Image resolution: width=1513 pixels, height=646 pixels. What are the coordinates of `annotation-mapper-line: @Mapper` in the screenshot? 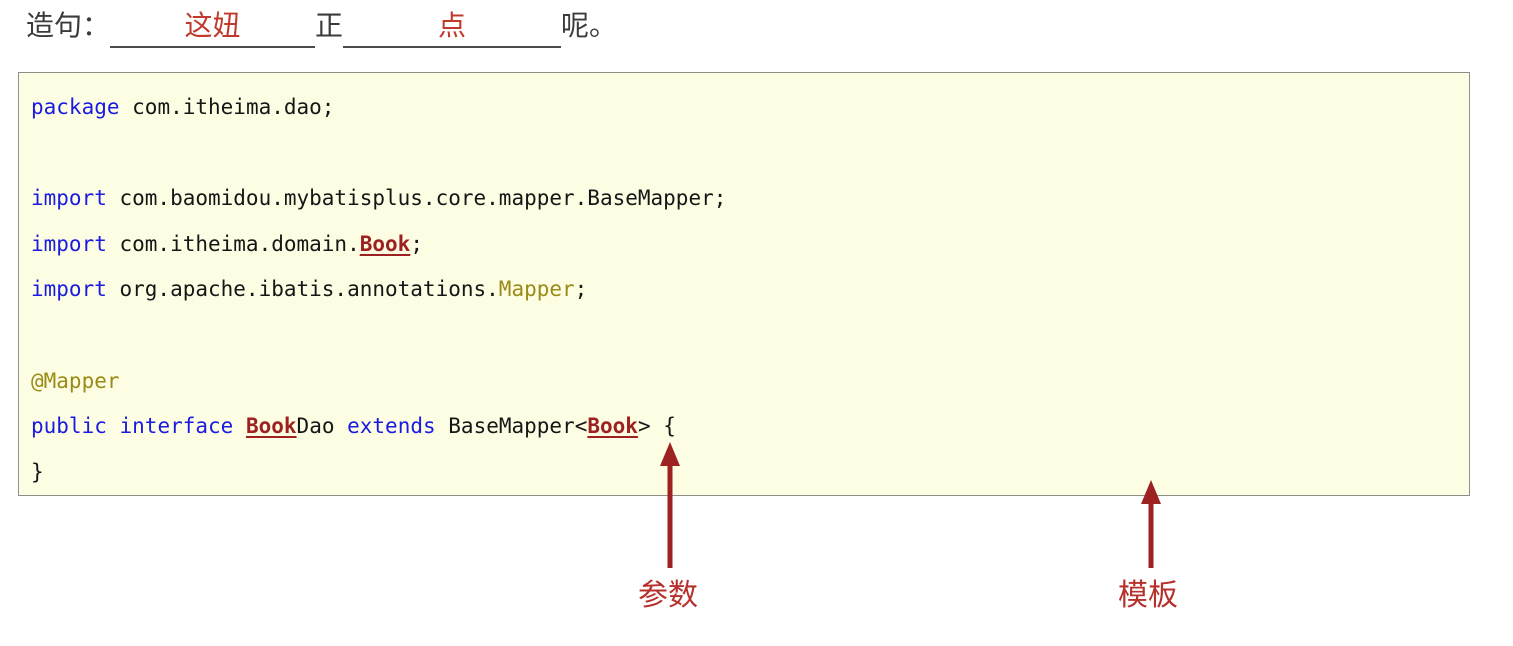 It's located at (378, 382).